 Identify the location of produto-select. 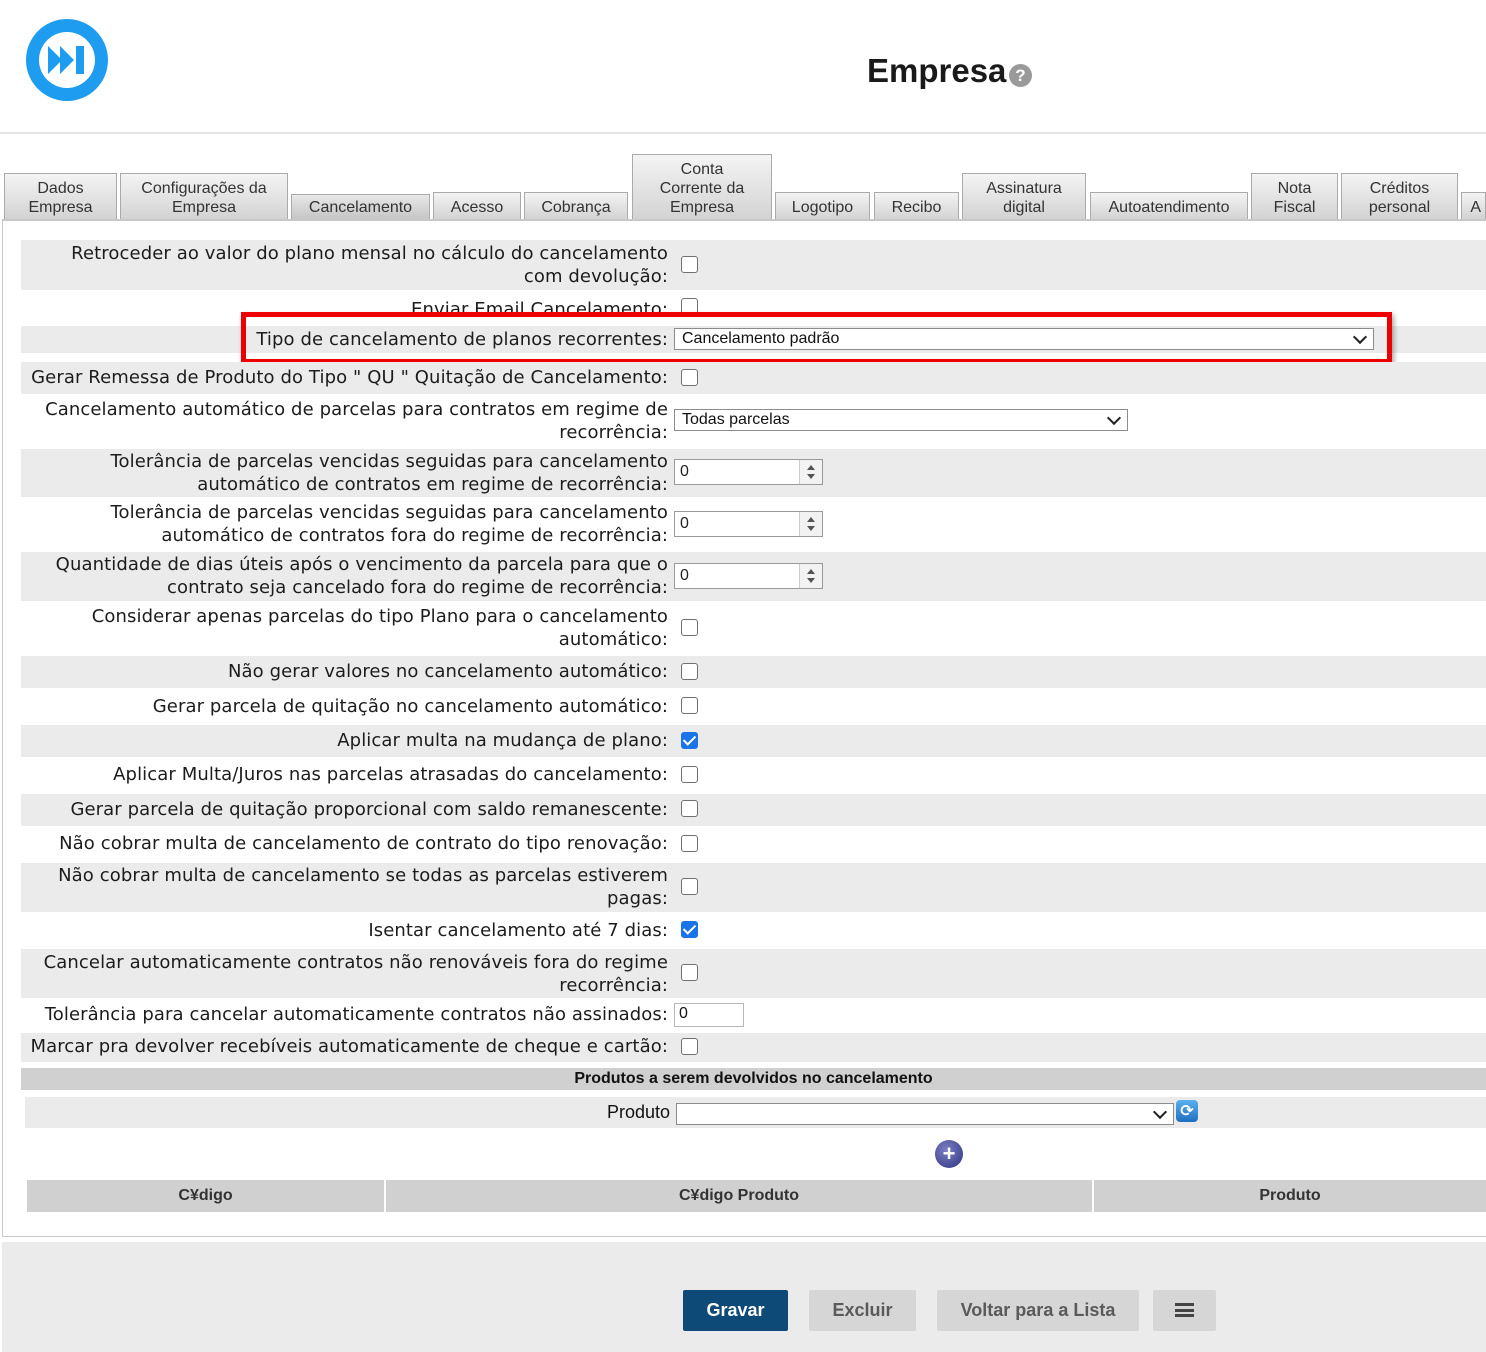
(925, 1114).